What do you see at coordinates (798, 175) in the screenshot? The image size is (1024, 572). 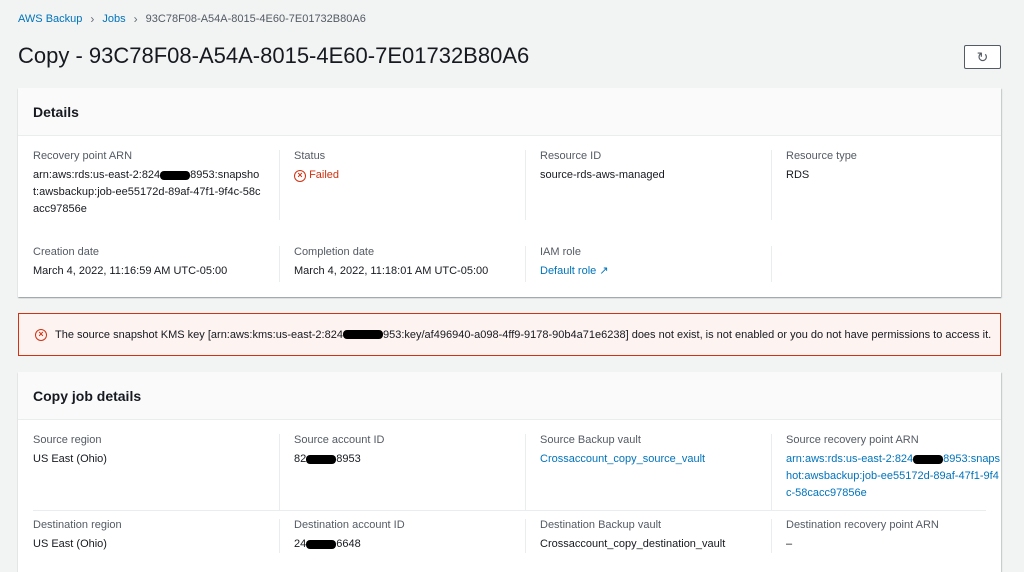 I see `resource-type-value: RDS` at bounding box center [798, 175].